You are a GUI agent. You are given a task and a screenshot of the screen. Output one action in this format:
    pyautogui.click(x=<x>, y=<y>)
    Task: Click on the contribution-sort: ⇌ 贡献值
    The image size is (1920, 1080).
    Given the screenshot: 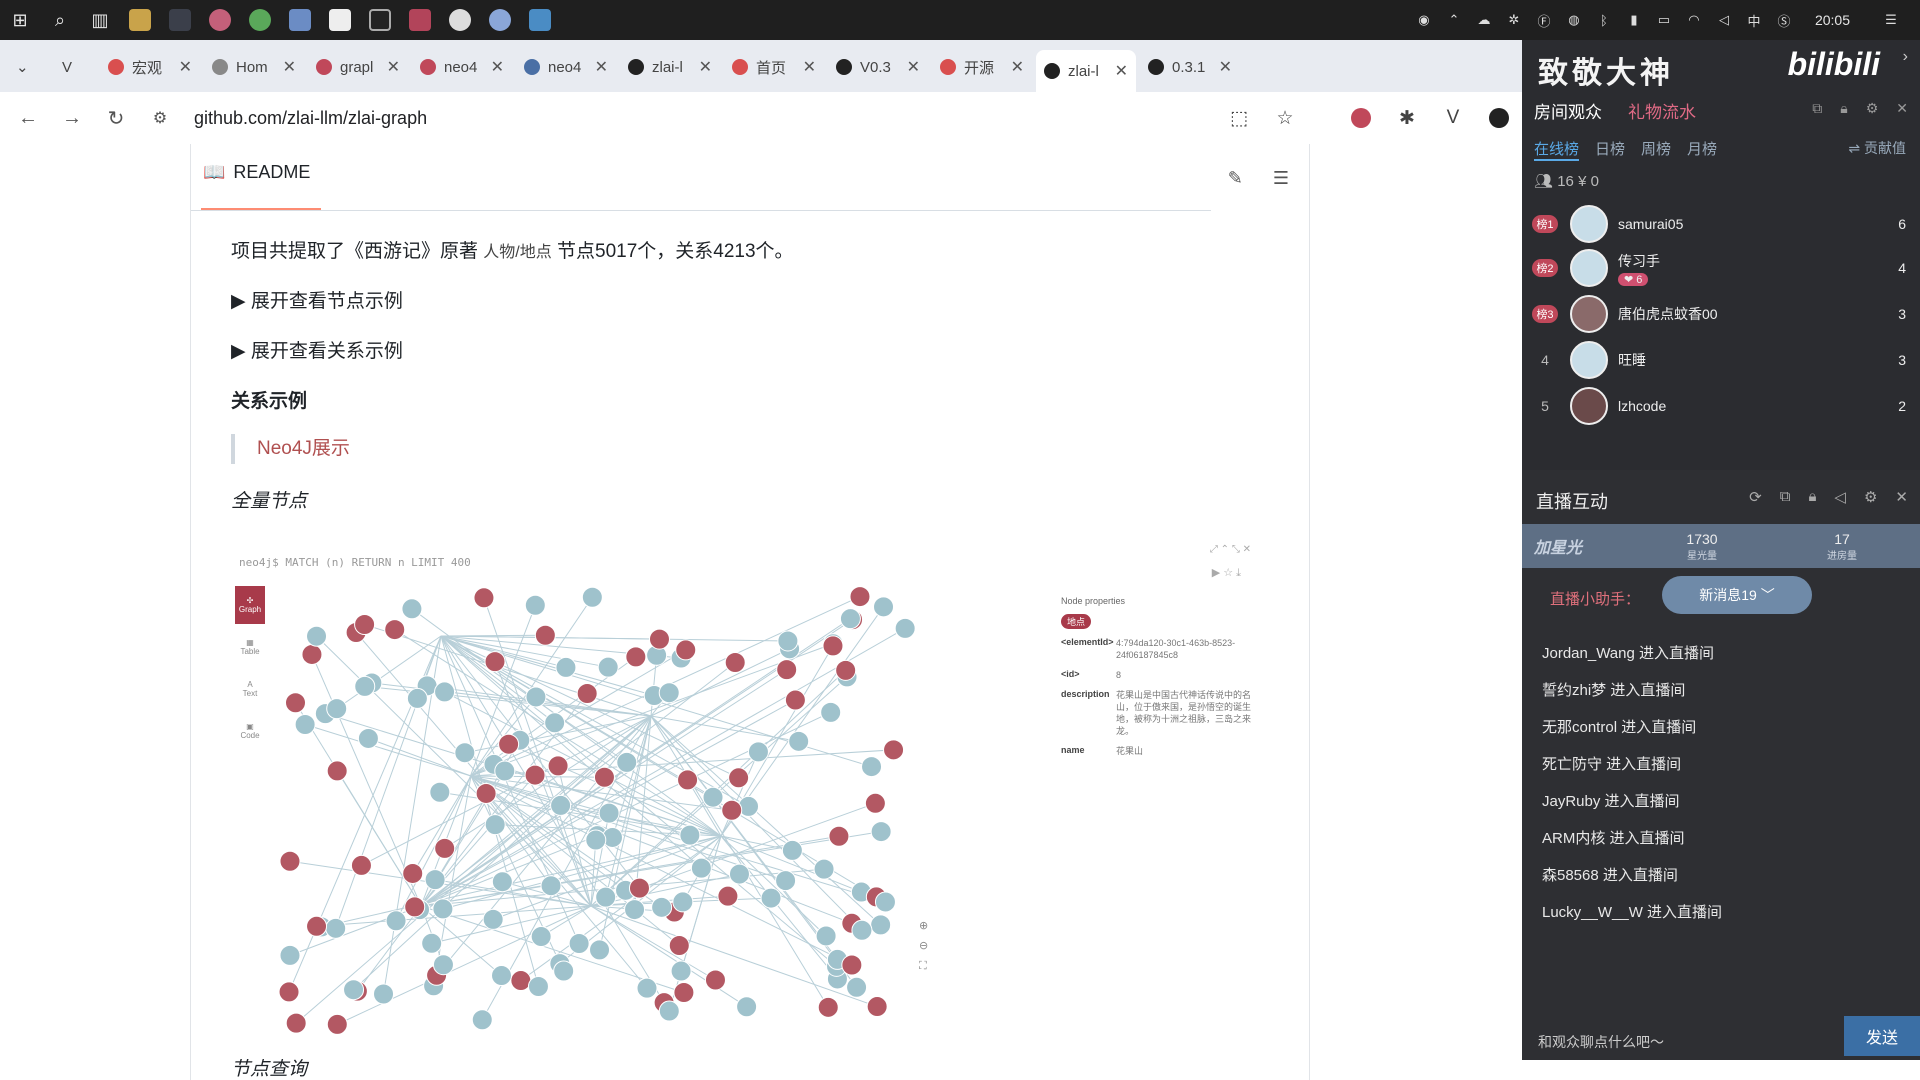 What is the action you would take?
    pyautogui.click(x=1877, y=148)
    